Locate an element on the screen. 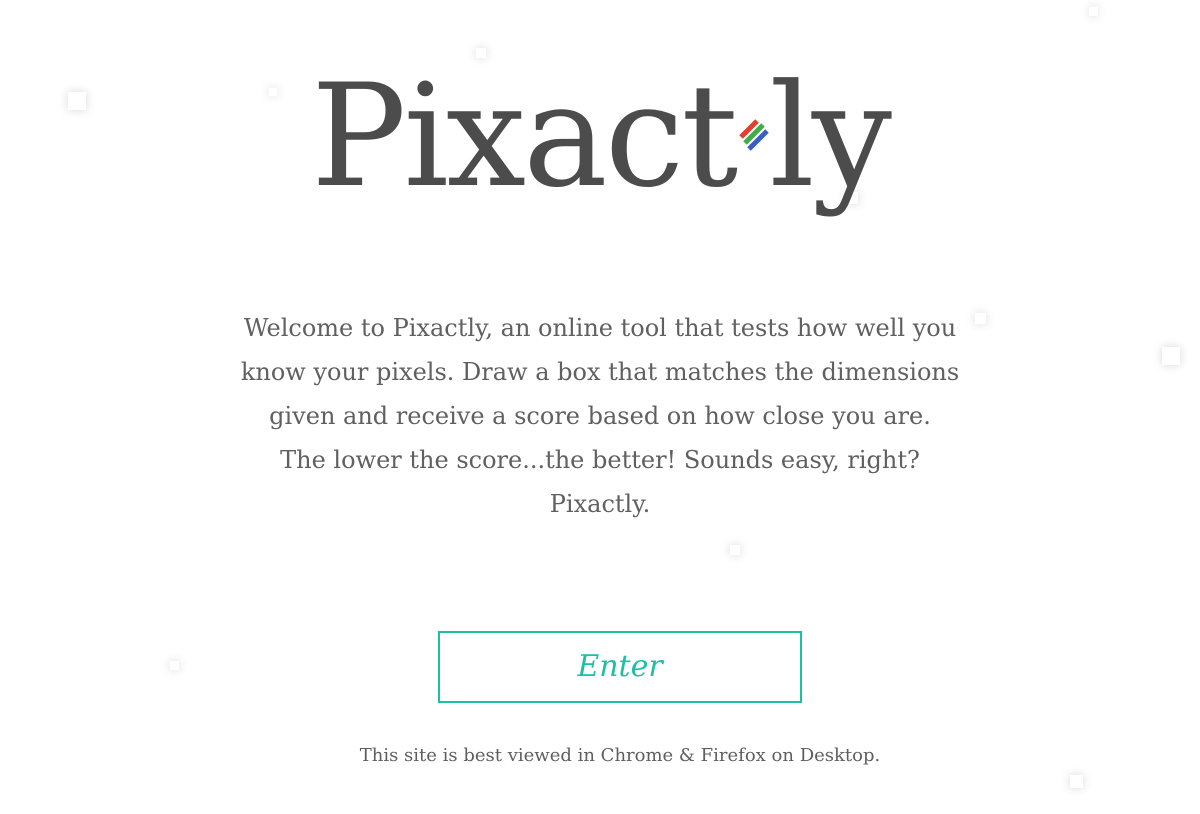 This screenshot has height=814, width=1200. pixel-stripes-icon is located at coordinates (754, 135).